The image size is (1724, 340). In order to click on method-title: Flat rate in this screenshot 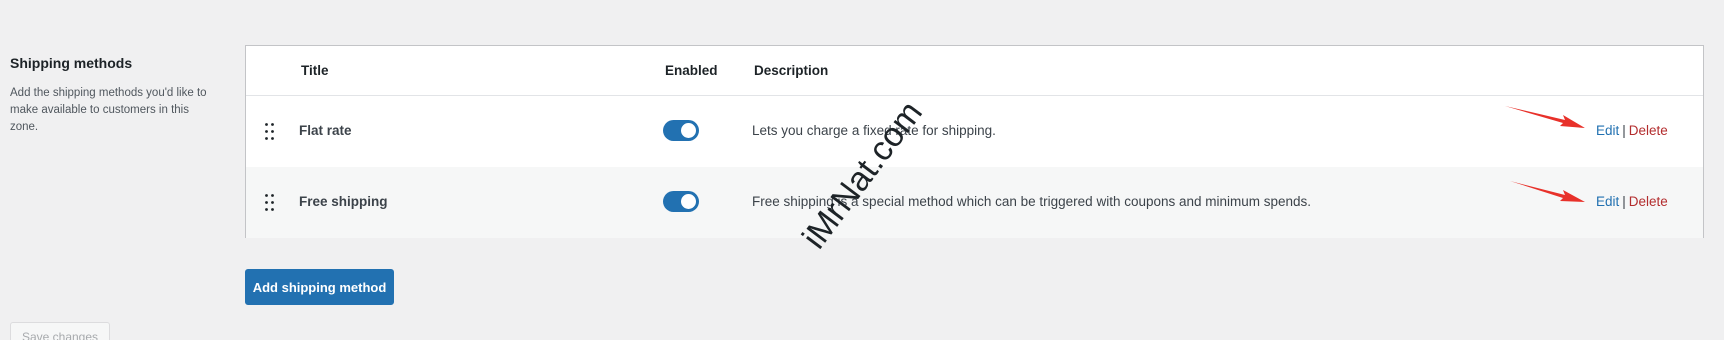, I will do `click(325, 130)`.